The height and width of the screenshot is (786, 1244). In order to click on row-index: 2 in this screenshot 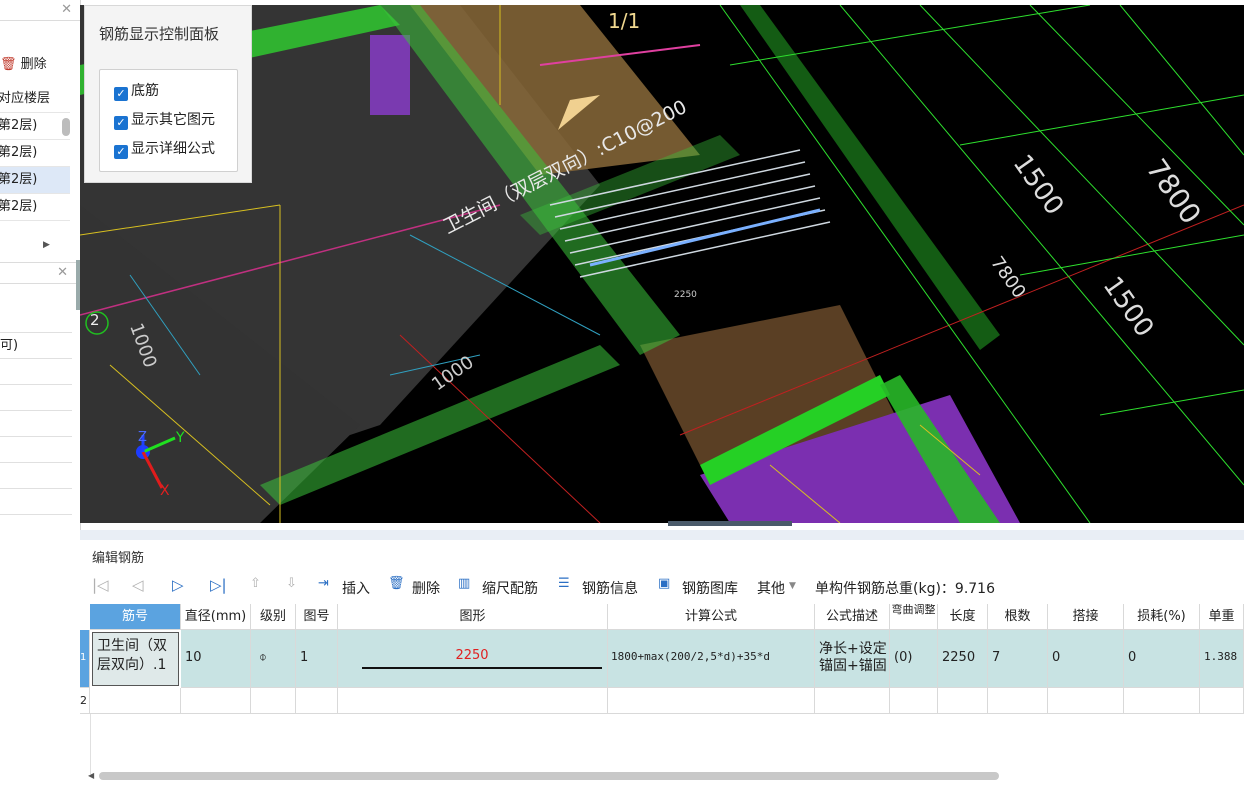, I will do `click(85, 701)`.